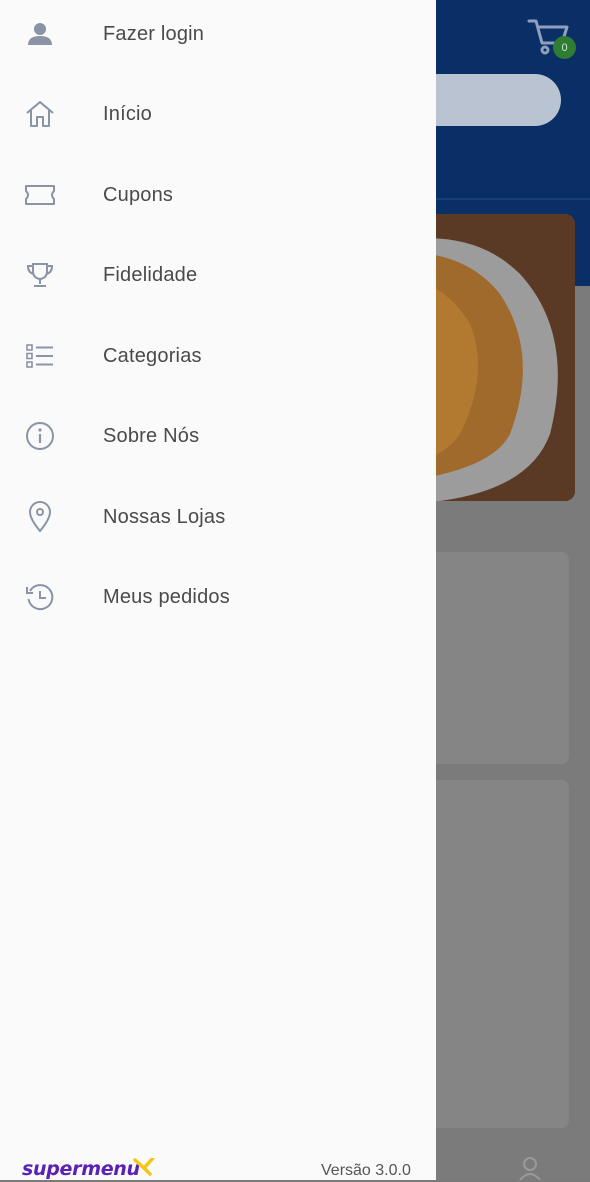 This screenshot has height=1182, width=590. I want to click on ticket-icon, so click(40, 195).